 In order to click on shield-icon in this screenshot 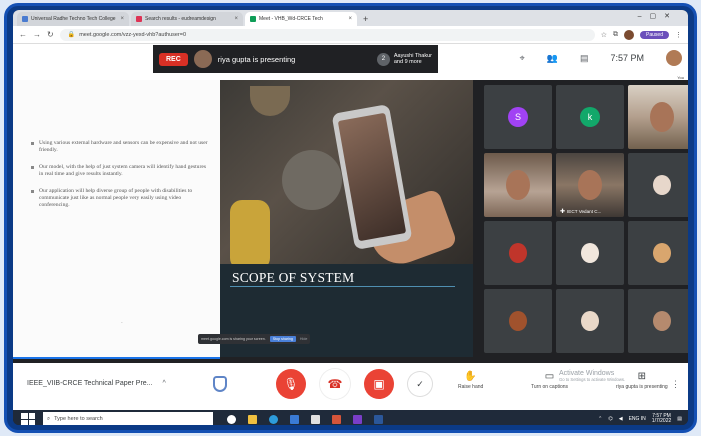, I will do `click(220, 384)`.